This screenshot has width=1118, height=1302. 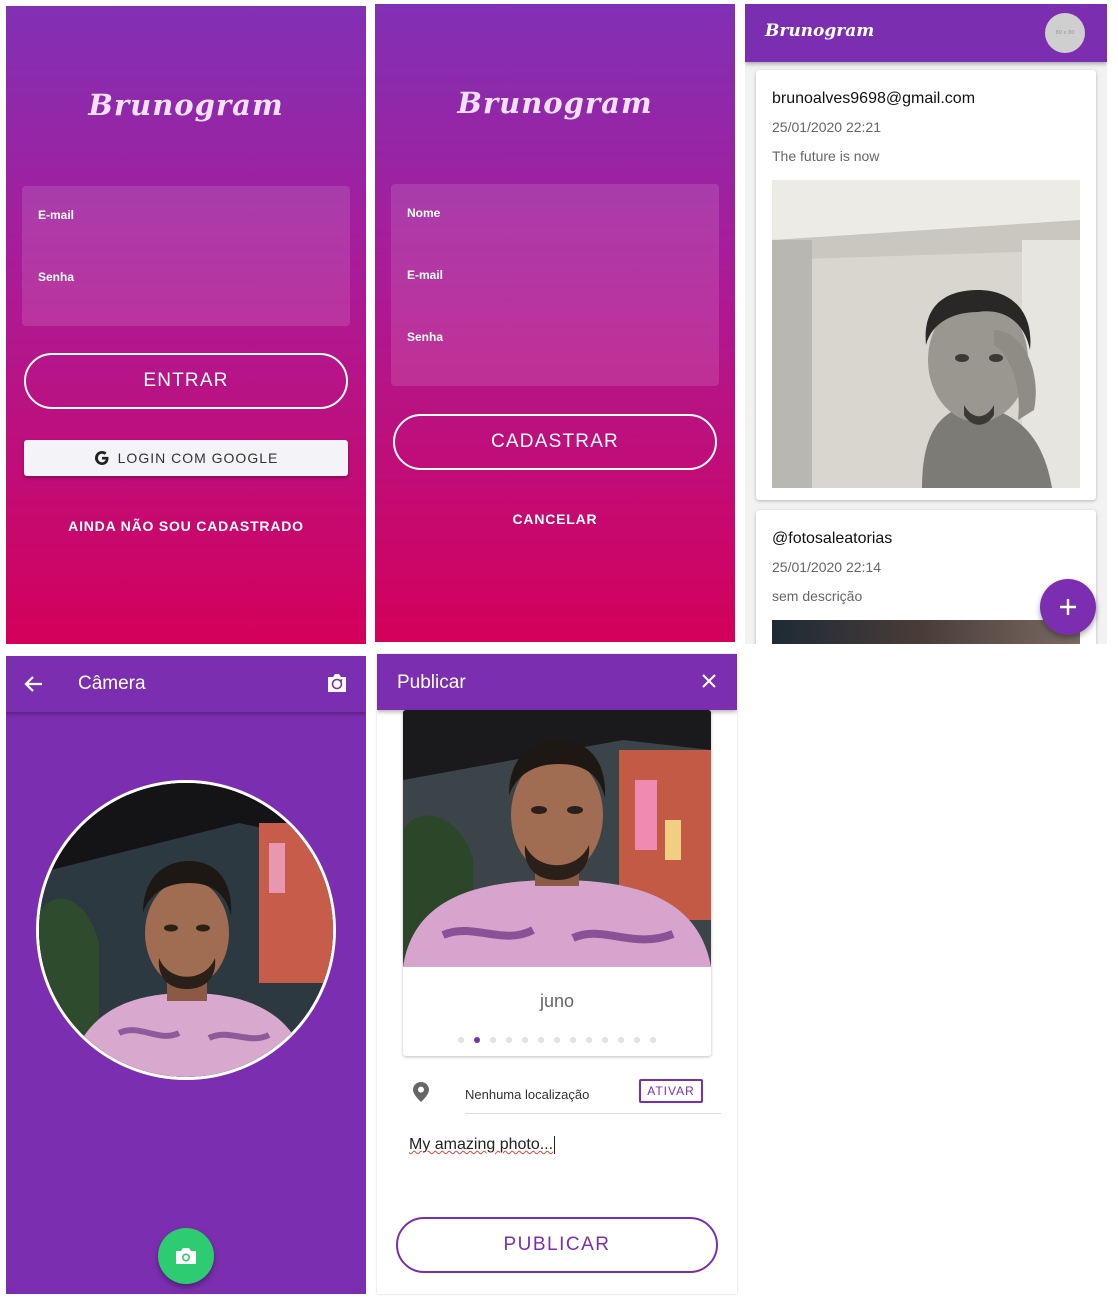 I want to click on not-registered-link: AINDA NÃO SOU CADASTRADO, so click(x=186, y=526).